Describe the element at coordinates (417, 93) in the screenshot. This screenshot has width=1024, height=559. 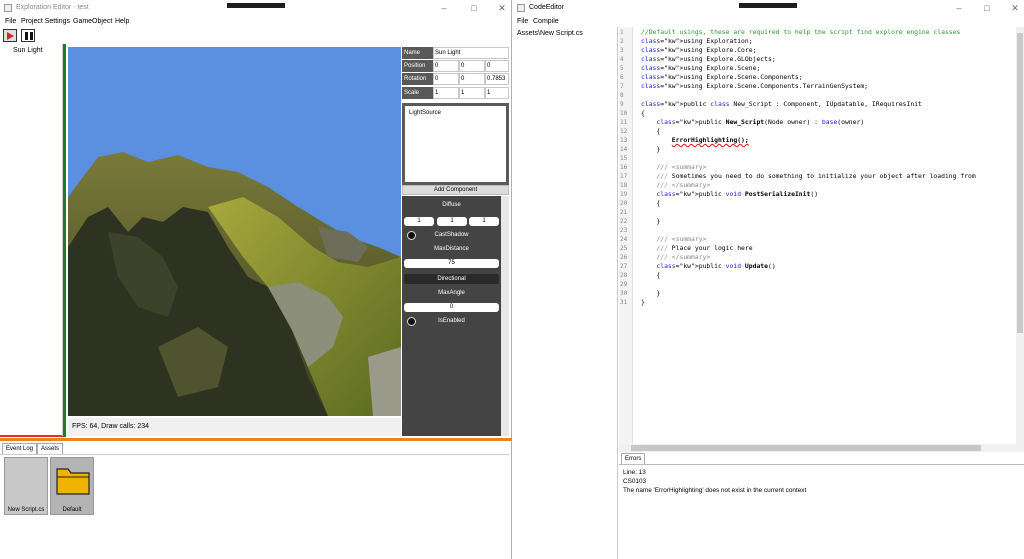
I see `scale-label: Scale` at that location.